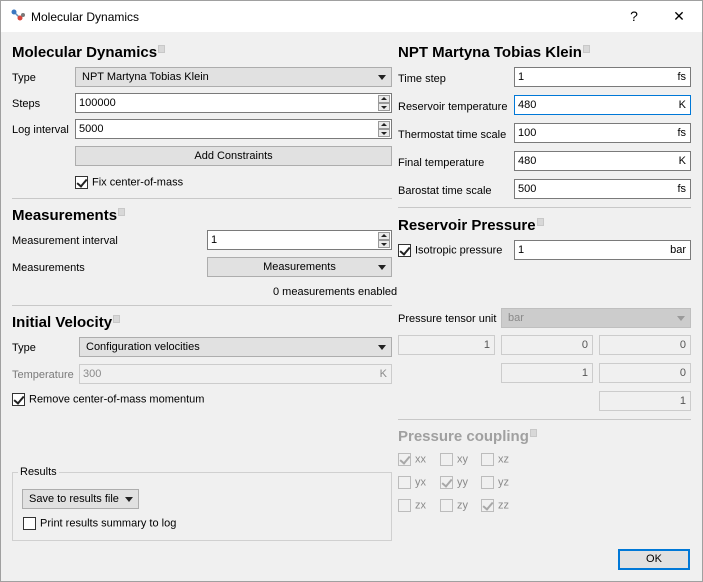 This screenshot has width=703, height=582. I want to click on coupling-xz-checkbox: xz, so click(495, 460).